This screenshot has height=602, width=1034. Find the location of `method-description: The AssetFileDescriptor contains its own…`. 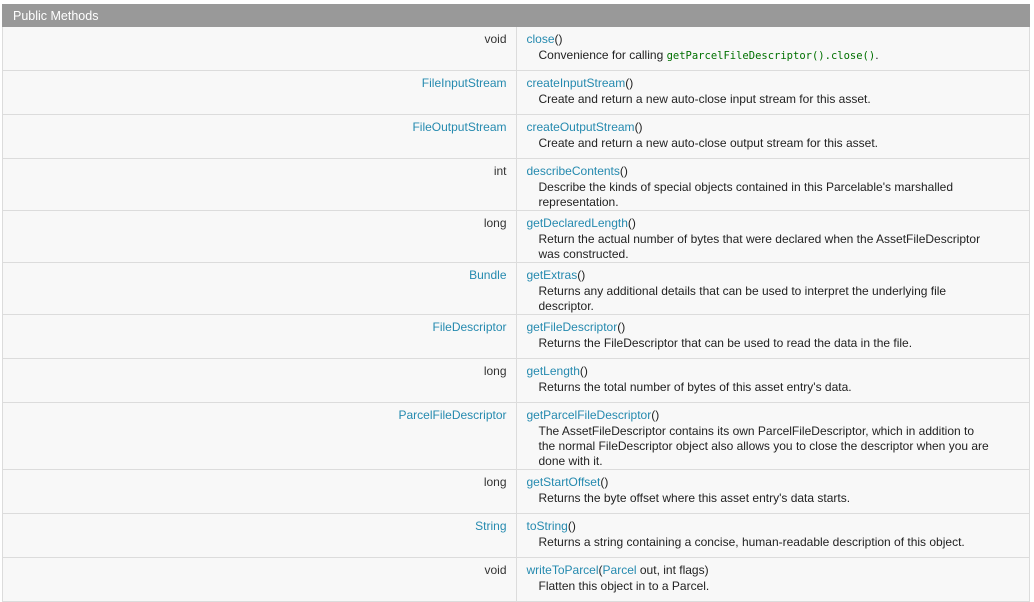

method-description: The AssetFileDescriptor contains its own… is located at coordinates (763, 446).